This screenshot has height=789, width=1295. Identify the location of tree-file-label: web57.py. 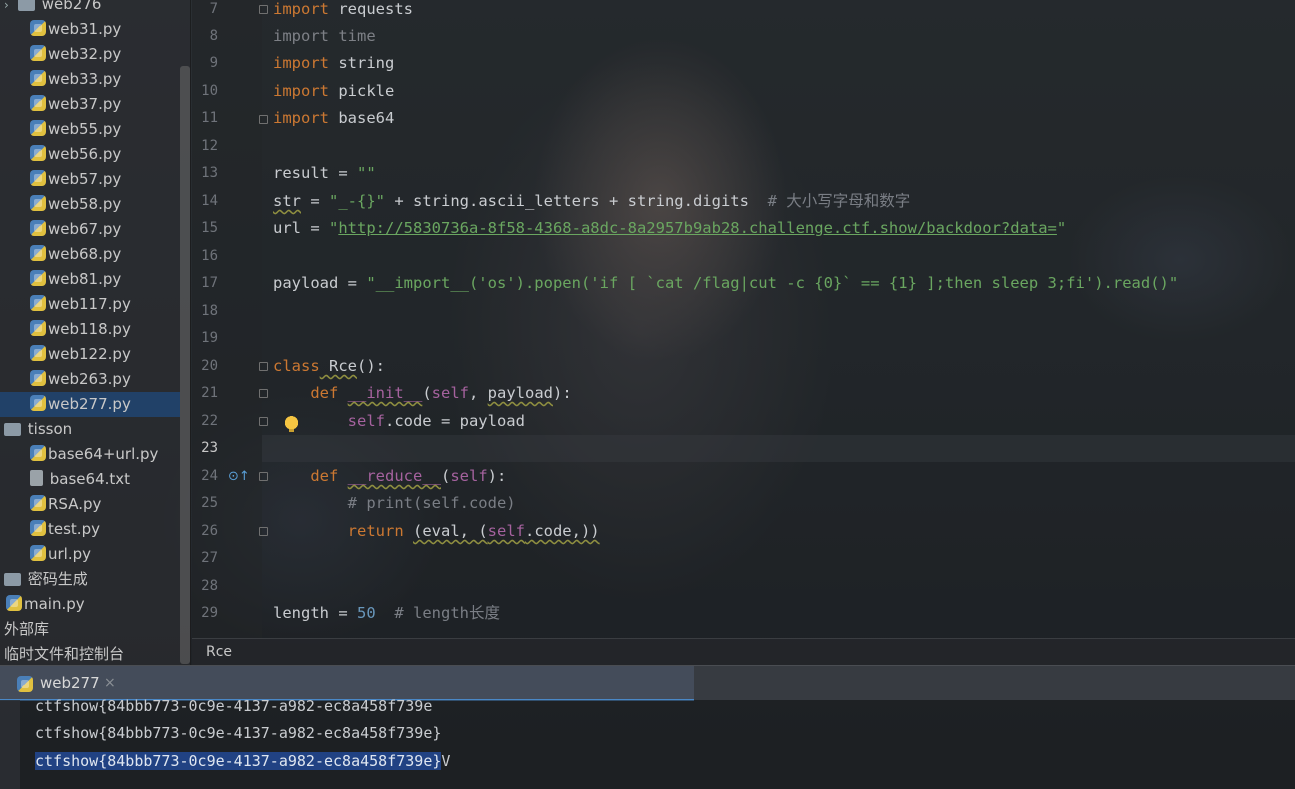
(85, 179).